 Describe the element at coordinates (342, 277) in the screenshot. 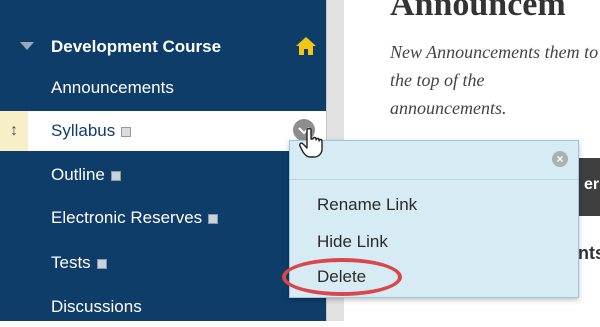

I see `delete-highlight-ring` at that location.